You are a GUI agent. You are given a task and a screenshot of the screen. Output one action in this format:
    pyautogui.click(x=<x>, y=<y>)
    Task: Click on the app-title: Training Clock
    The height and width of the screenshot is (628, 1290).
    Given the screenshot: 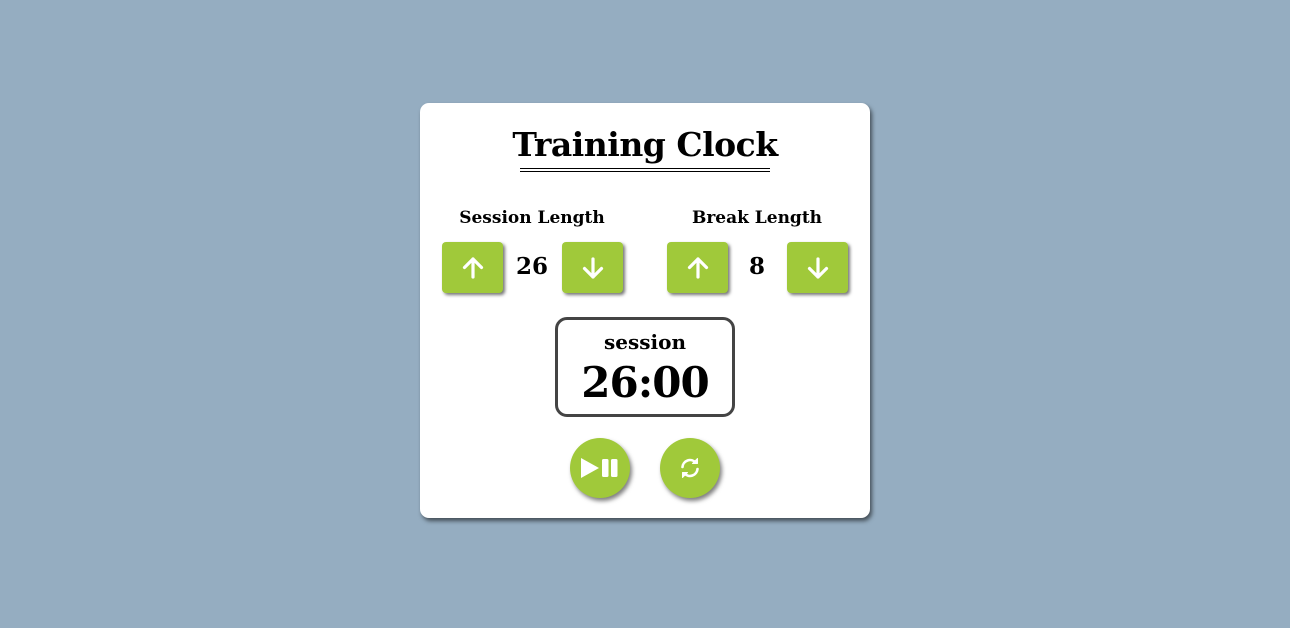 What is the action you would take?
    pyautogui.click(x=645, y=144)
    